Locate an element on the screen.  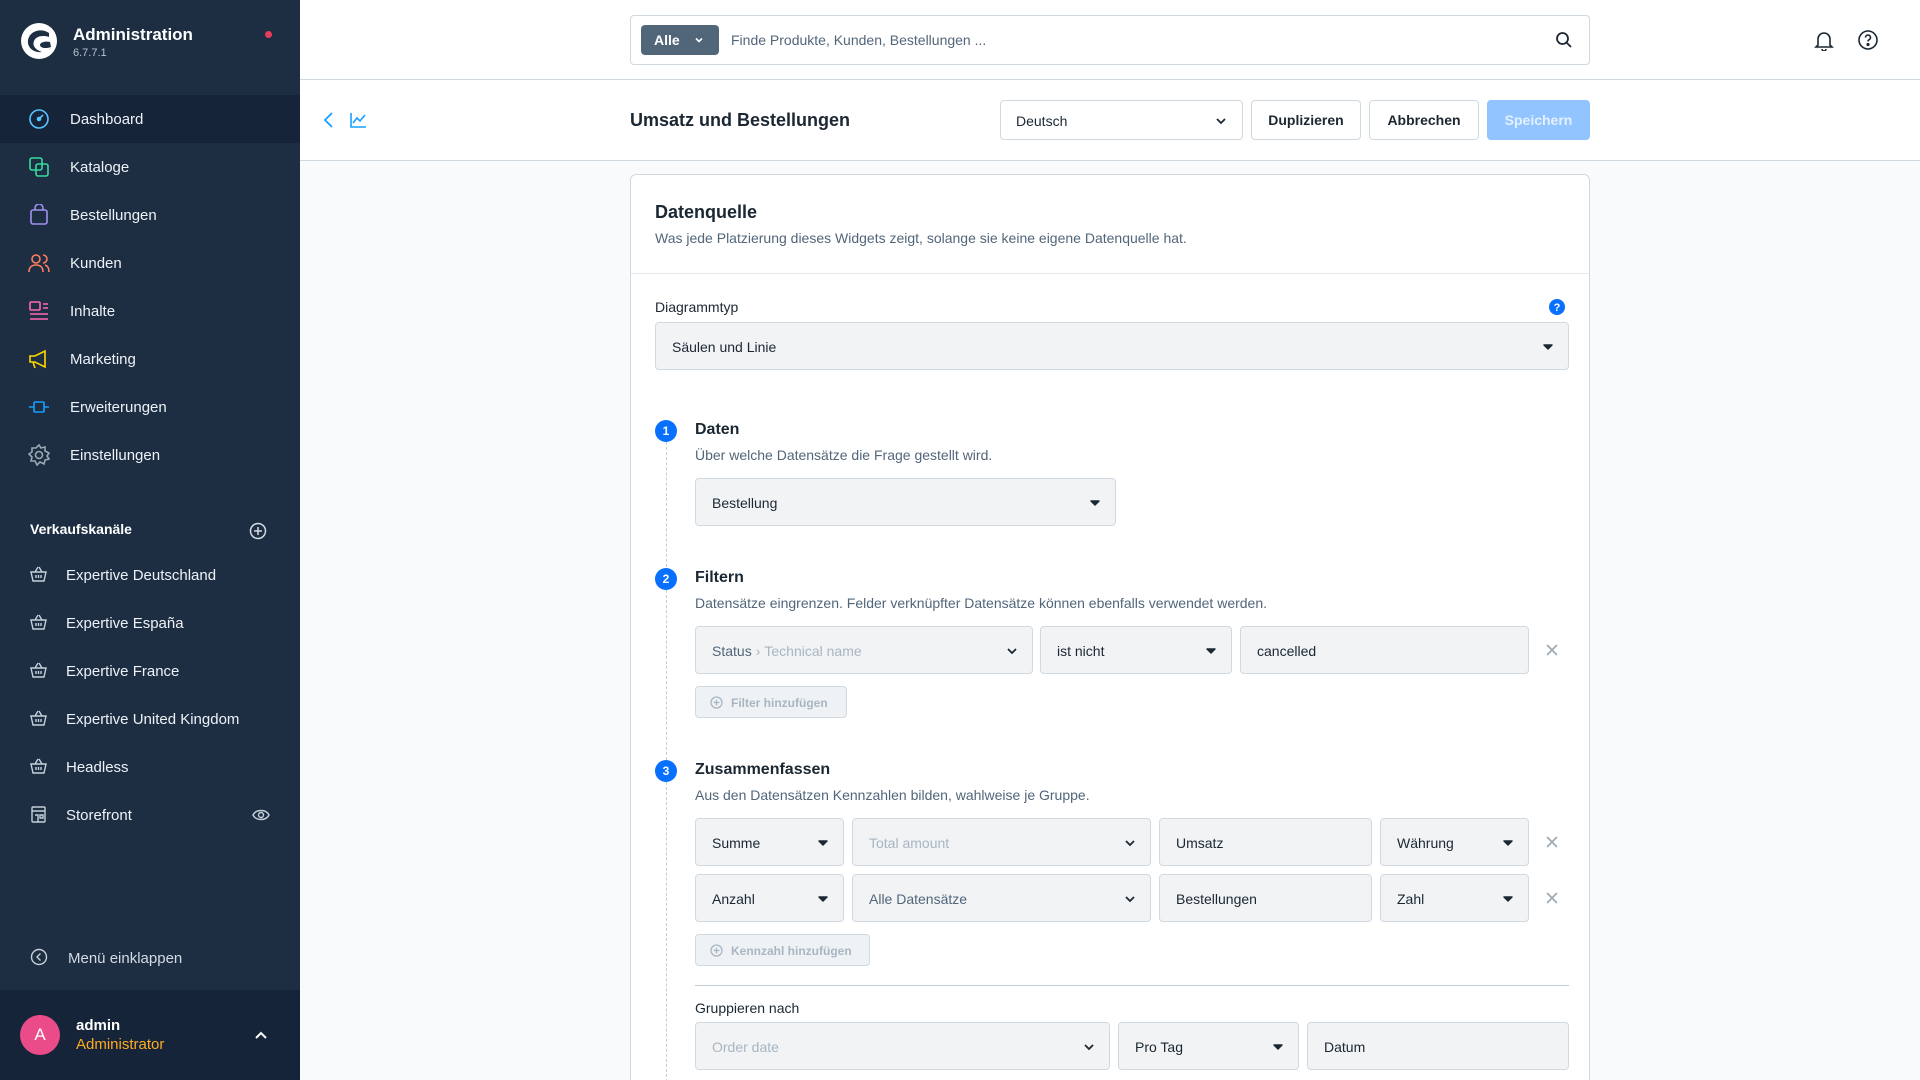
sales-channel-item: Storefront is located at coordinates (150, 815).